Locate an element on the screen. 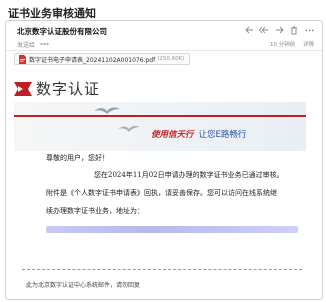 The height and width of the screenshot is (302, 326). banner-background is located at coordinates (160, 126).